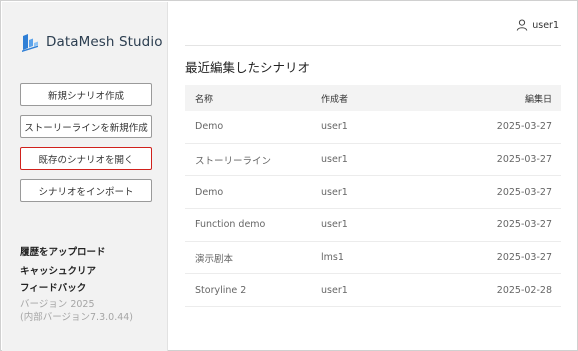 The width and height of the screenshot is (578, 351). Describe the element at coordinates (77, 317) in the screenshot. I see `internal-version-text: (内部バージョン7.3.0.44)` at that location.